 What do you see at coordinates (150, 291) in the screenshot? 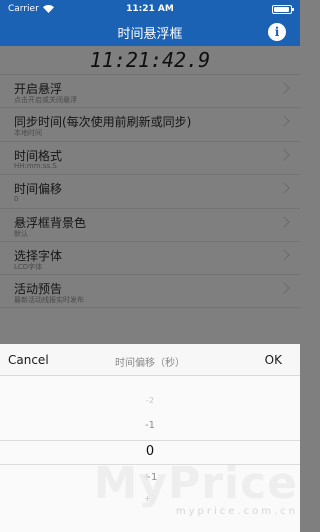
I see `setting-row-events: 活动预告 最新活动线报实时发布` at bounding box center [150, 291].